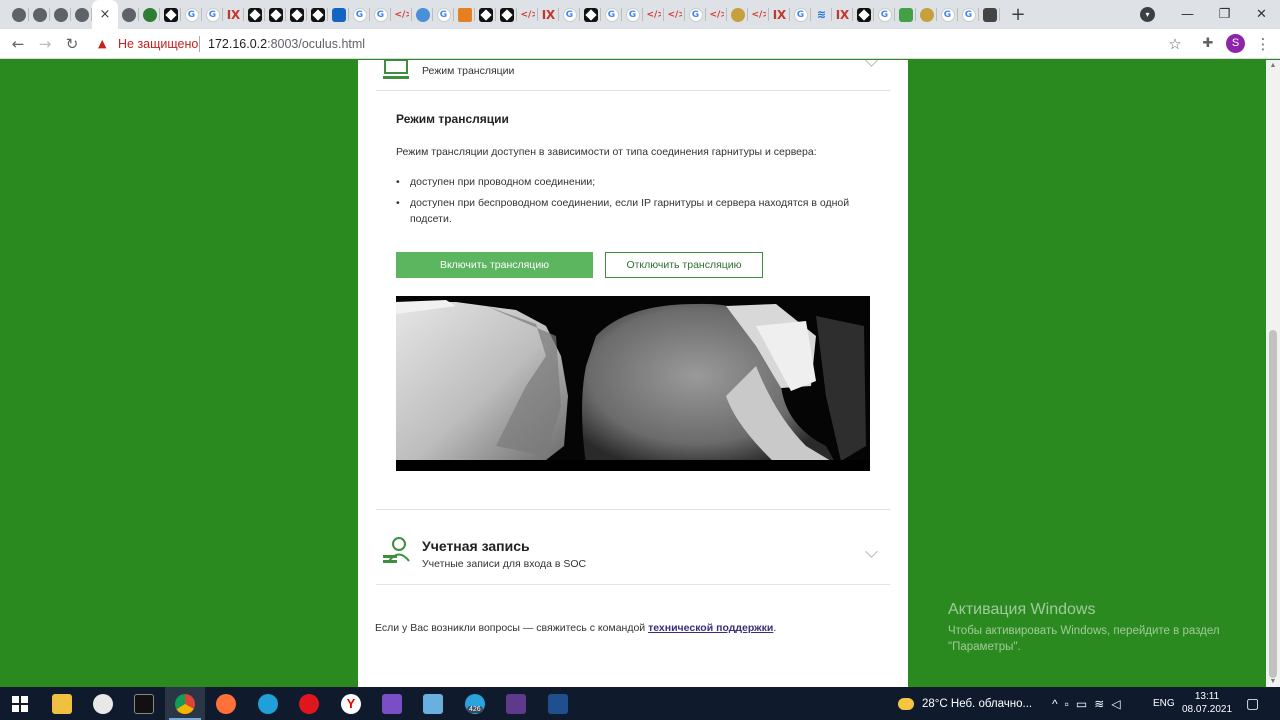  What do you see at coordinates (1070, 704) in the screenshot?
I see `tray-device-icon: ▫` at bounding box center [1070, 704].